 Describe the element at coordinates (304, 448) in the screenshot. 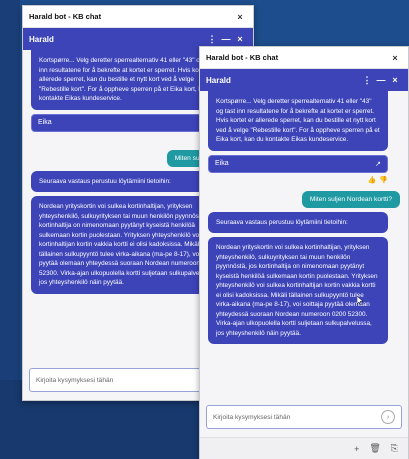

I see `bottom-toolbar: + 🗑 ⎘` at that location.